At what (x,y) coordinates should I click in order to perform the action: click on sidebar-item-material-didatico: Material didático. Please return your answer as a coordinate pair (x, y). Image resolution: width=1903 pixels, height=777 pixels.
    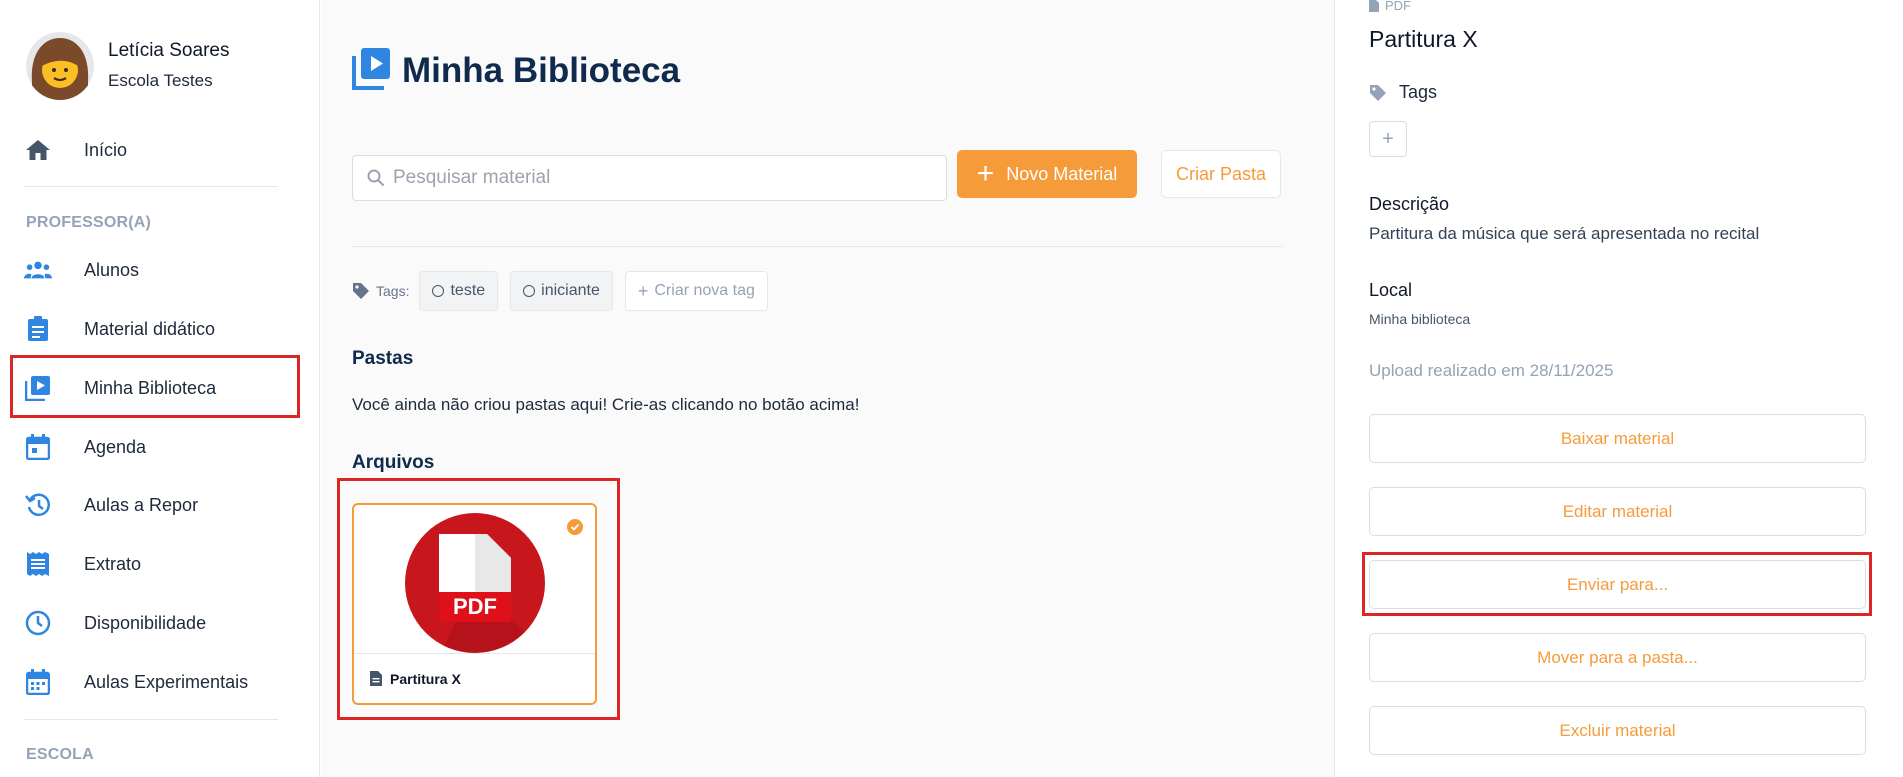
    Looking at the image, I should click on (154, 329).